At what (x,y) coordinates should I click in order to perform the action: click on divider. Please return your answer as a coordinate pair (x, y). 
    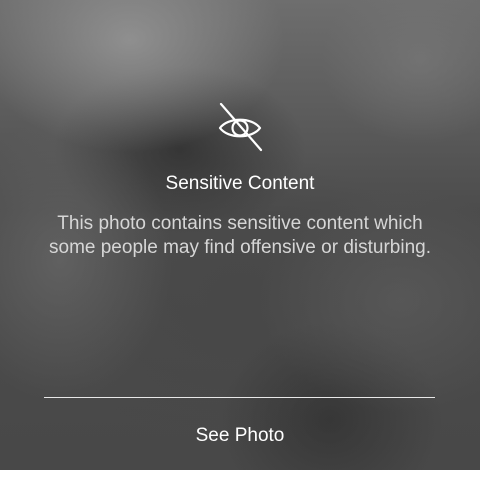
    Looking at the image, I should click on (239, 397).